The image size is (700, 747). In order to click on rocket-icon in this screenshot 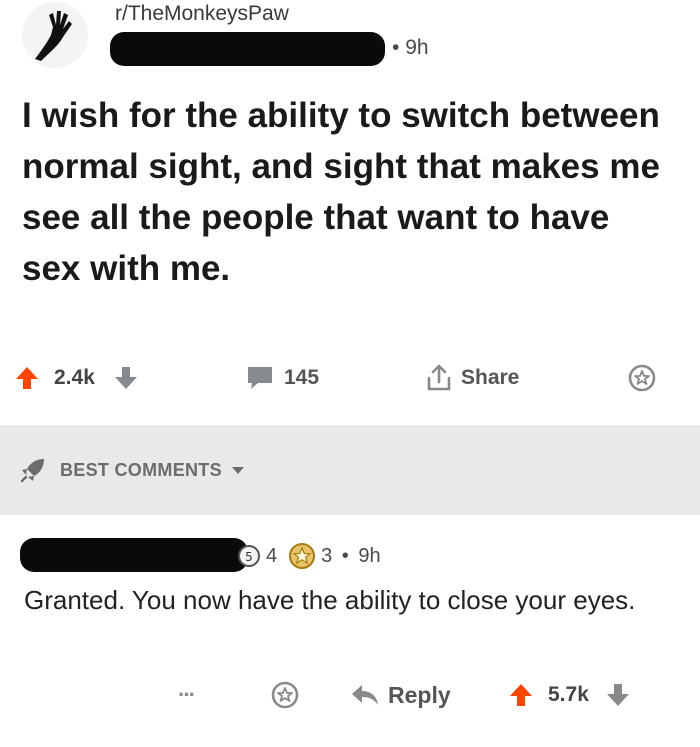, I will do `click(32, 471)`.